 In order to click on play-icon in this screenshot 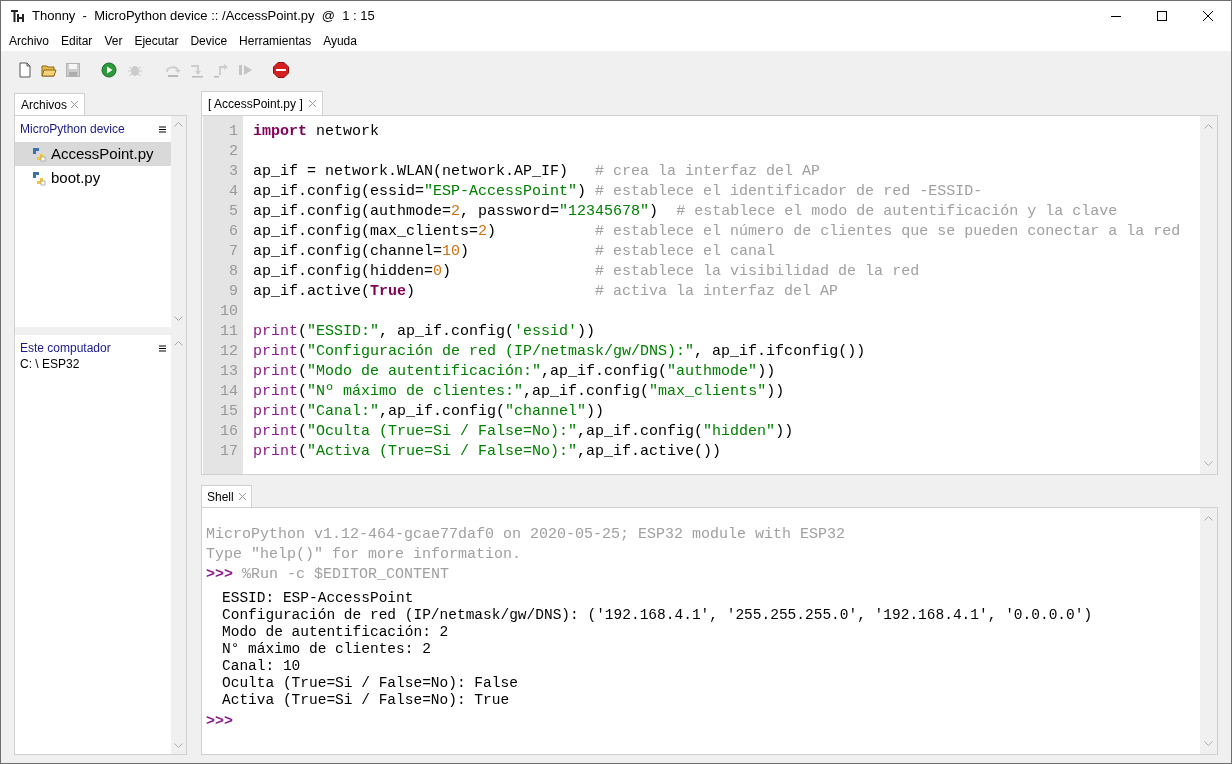, I will do `click(109, 70)`.